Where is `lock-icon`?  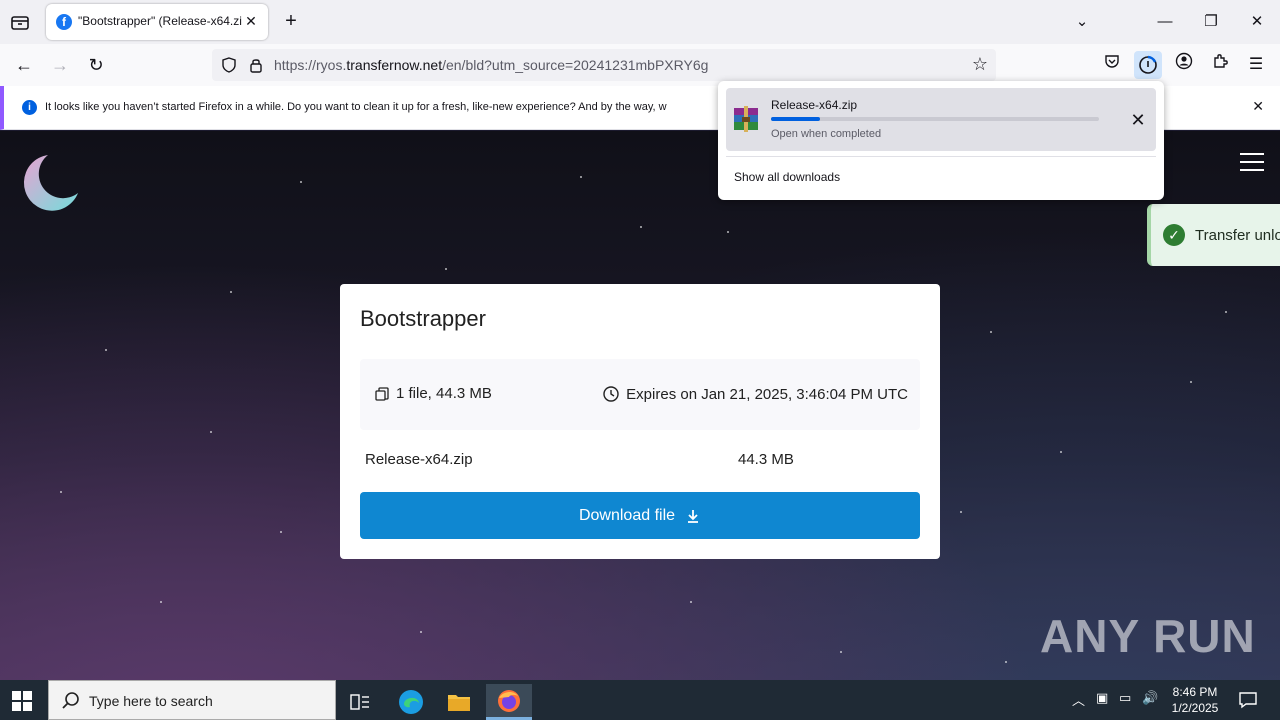 lock-icon is located at coordinates (256, 65).